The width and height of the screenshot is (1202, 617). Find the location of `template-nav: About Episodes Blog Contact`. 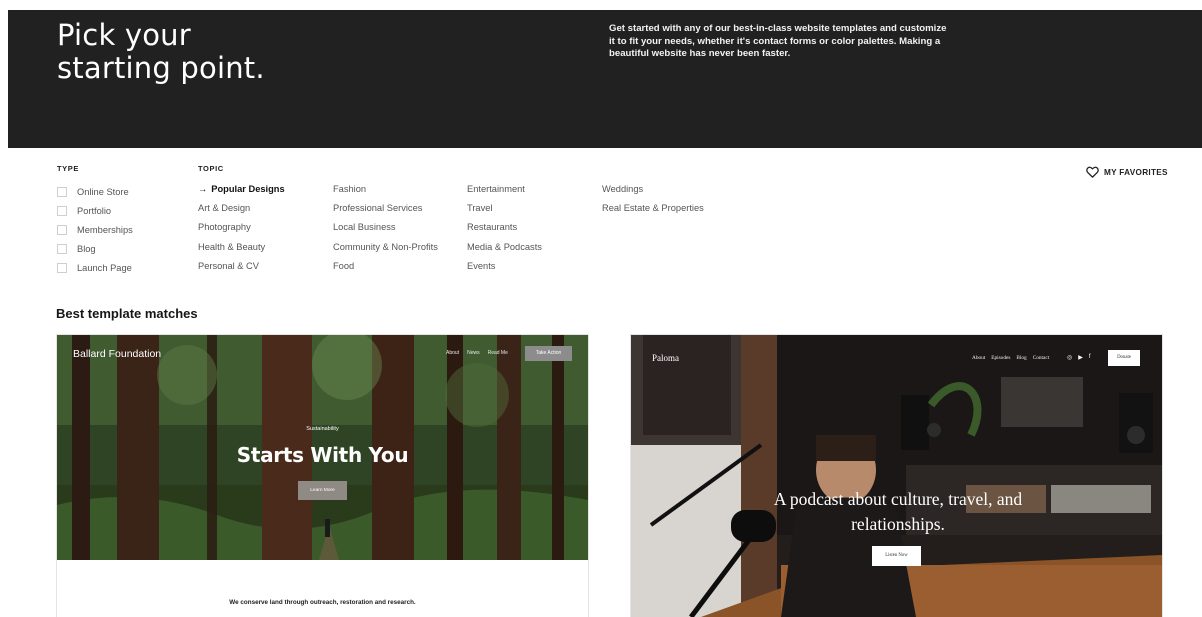

template-nav: About Episodes Blog Contact is located at coordinates (1010, 358).